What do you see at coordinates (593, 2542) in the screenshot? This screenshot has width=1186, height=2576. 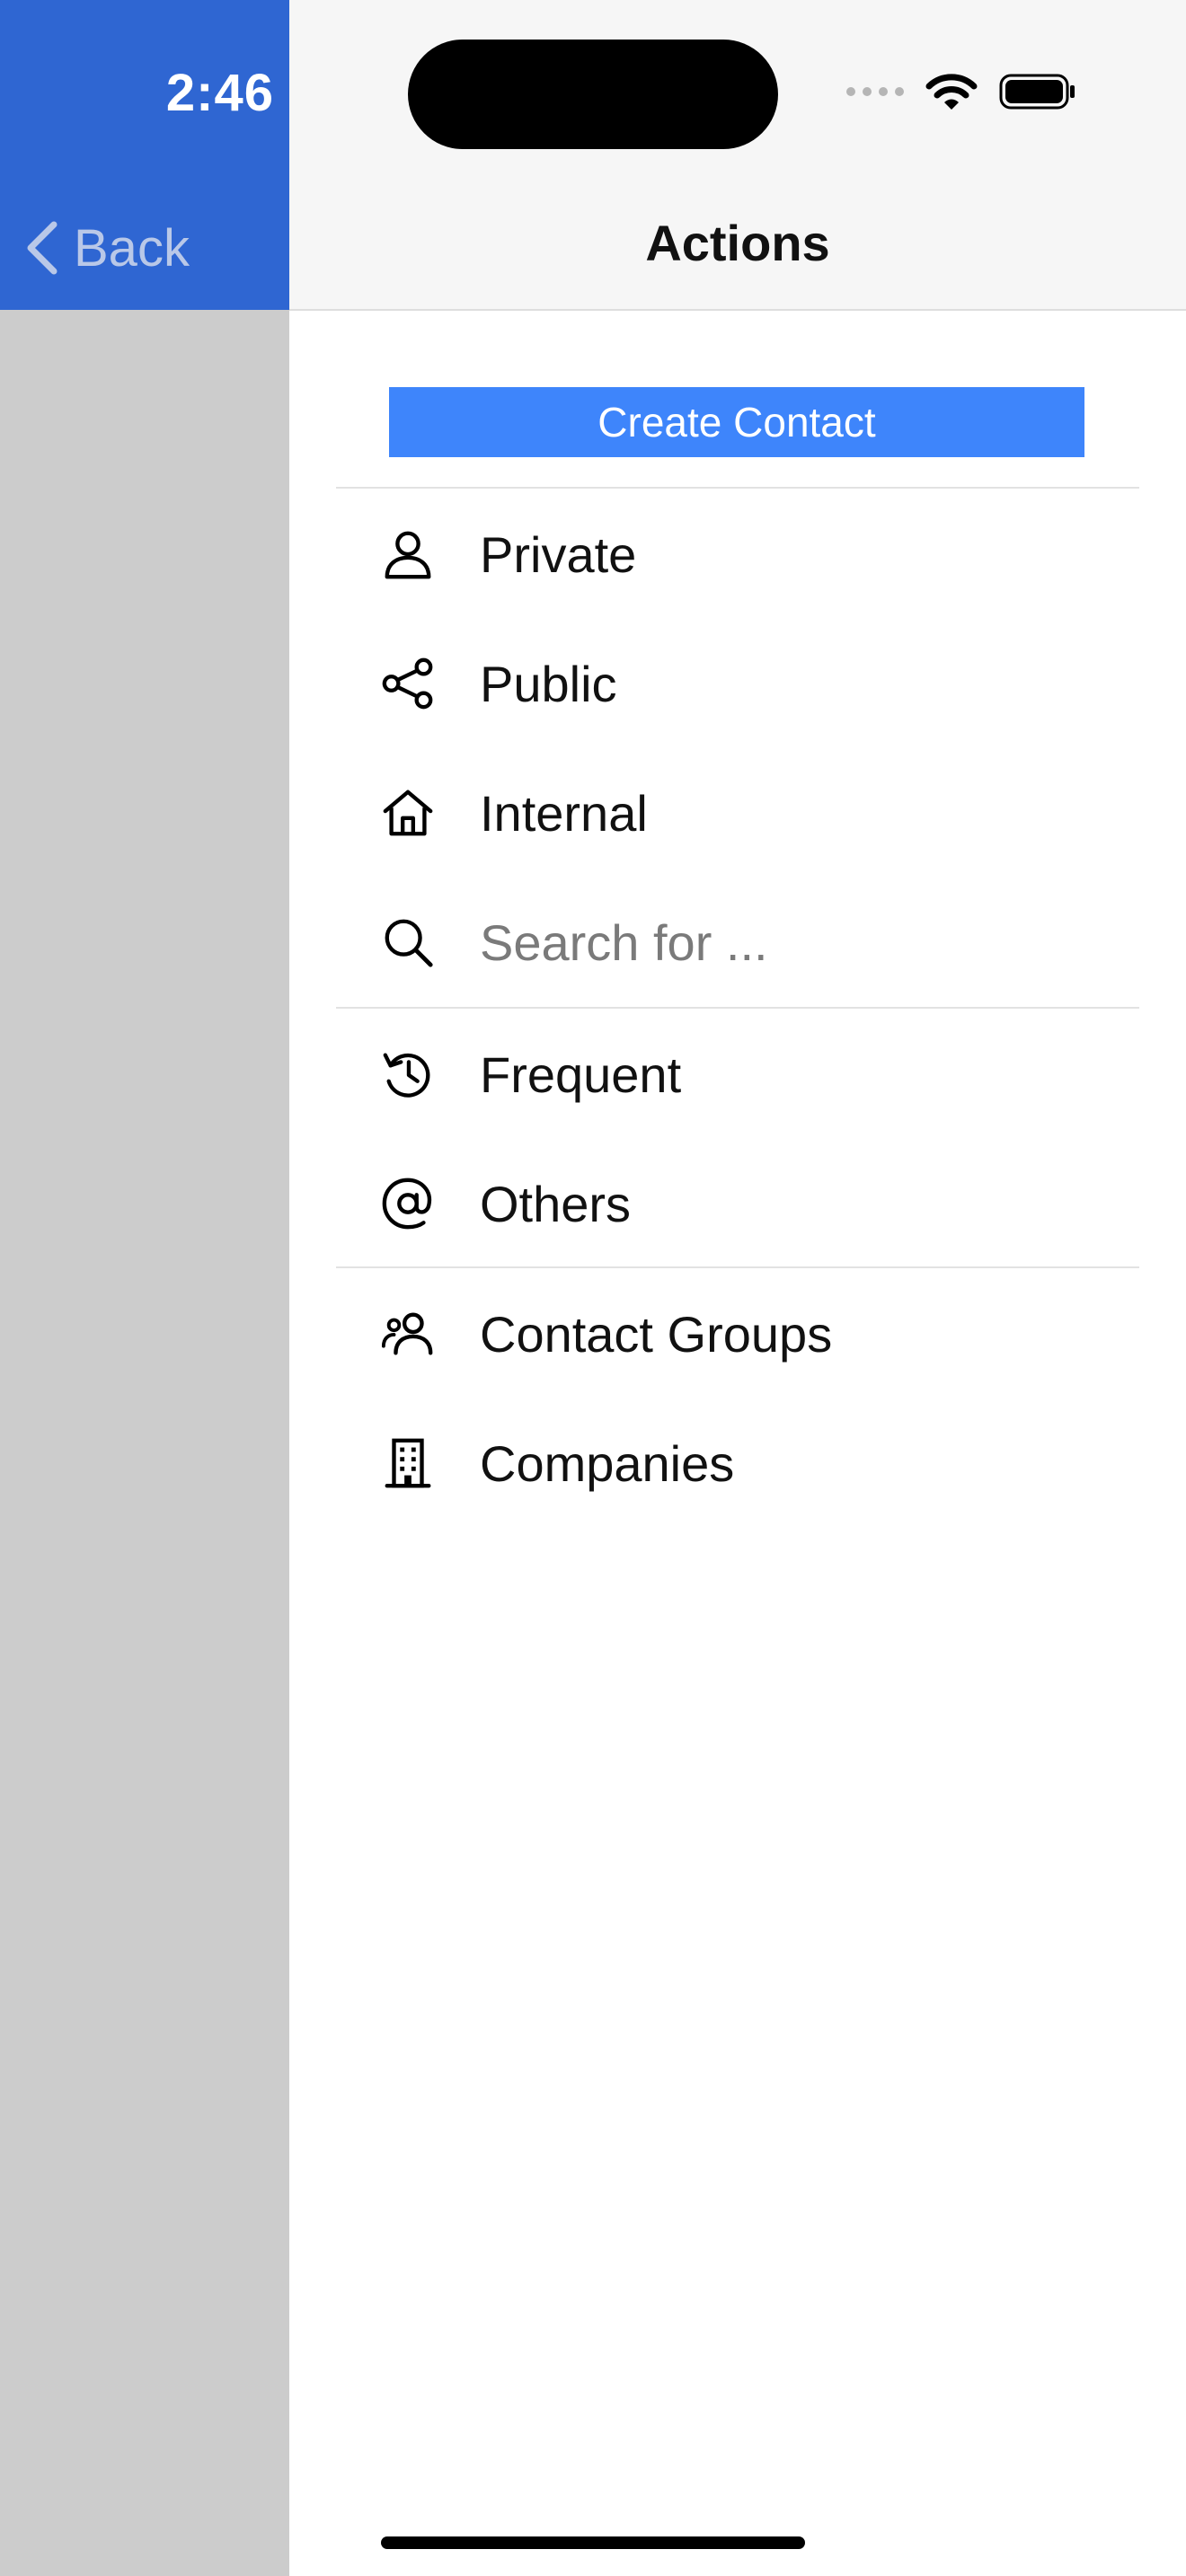 I see `home-indicator` at bounding box center [593, 2542].